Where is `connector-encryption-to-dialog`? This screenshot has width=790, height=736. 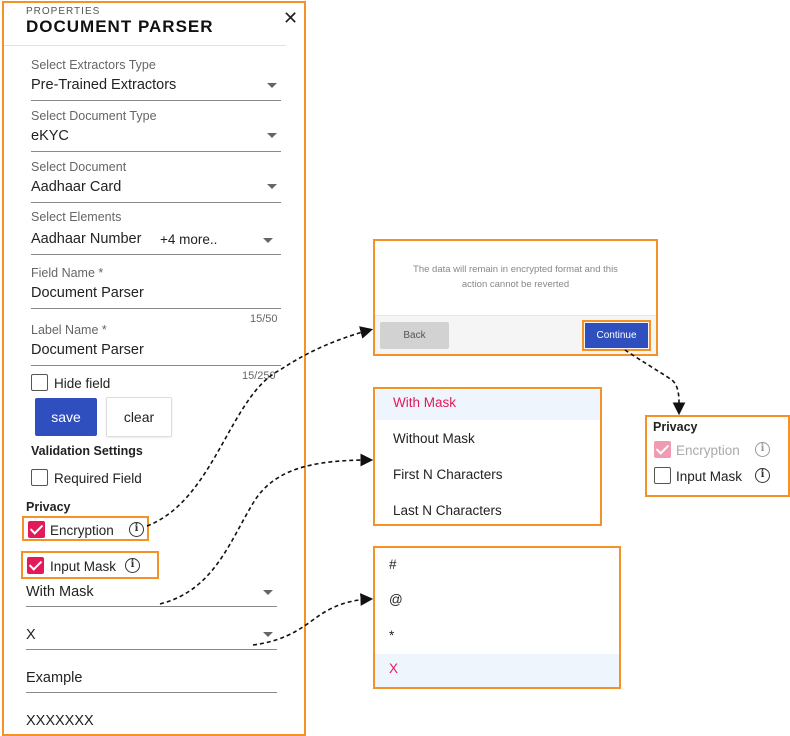
connector-encryption-to-dialog is located at coordinates (260, 426).